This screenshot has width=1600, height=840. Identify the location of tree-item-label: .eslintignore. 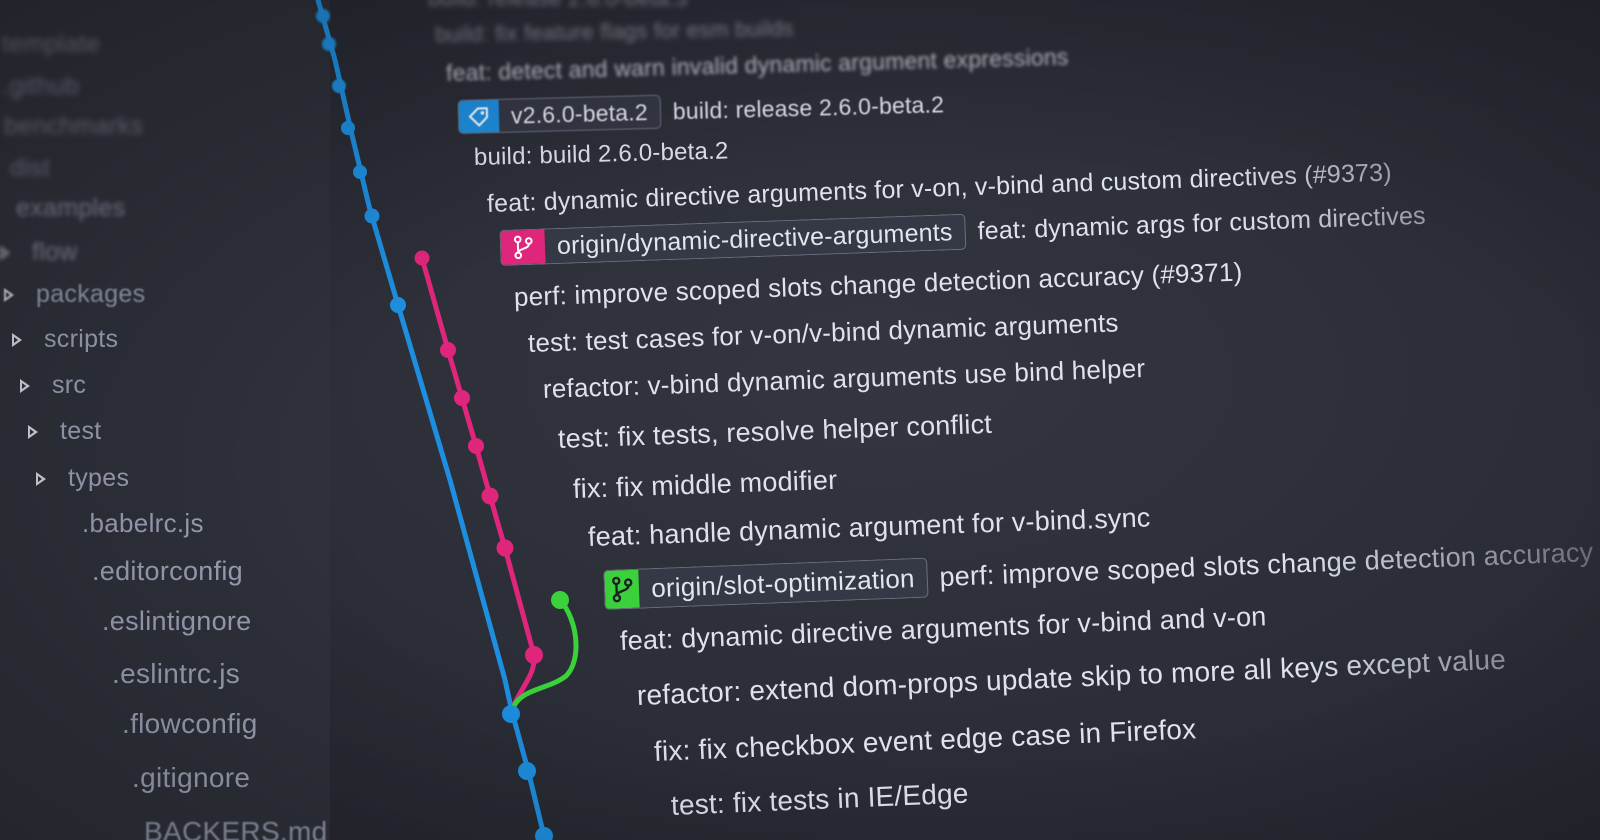
(177, 621).